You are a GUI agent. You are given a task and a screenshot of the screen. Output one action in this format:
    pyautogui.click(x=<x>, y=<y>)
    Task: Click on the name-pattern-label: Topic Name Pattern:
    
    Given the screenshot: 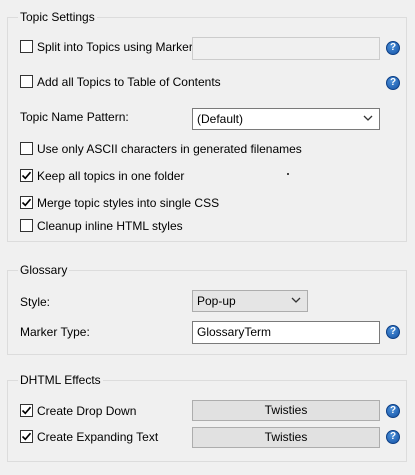 What is the action you would take?
    pyautogui.click(x=74, y=117)
    